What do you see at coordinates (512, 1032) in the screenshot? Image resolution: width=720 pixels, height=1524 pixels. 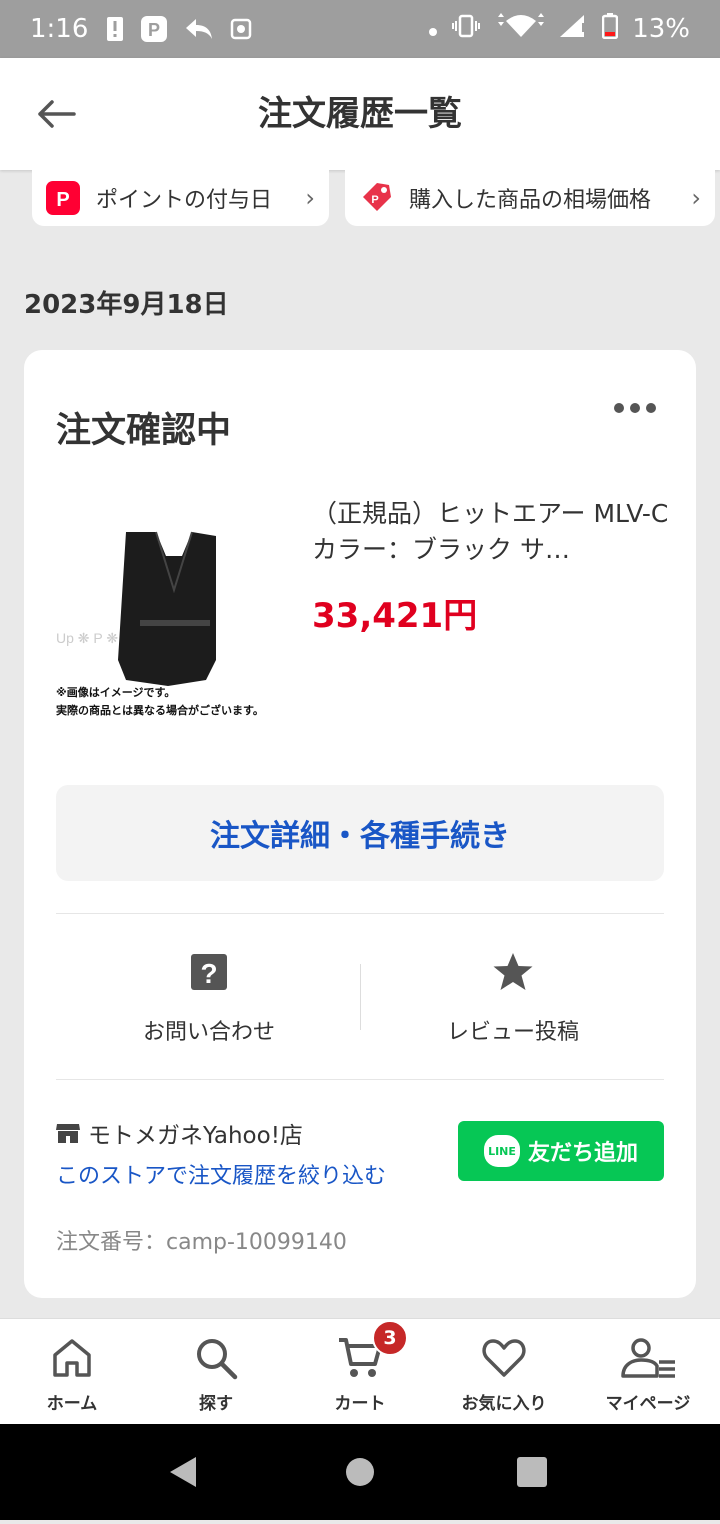 I see `review-label: レビュー投稿` at bounding box center [512, 1032].